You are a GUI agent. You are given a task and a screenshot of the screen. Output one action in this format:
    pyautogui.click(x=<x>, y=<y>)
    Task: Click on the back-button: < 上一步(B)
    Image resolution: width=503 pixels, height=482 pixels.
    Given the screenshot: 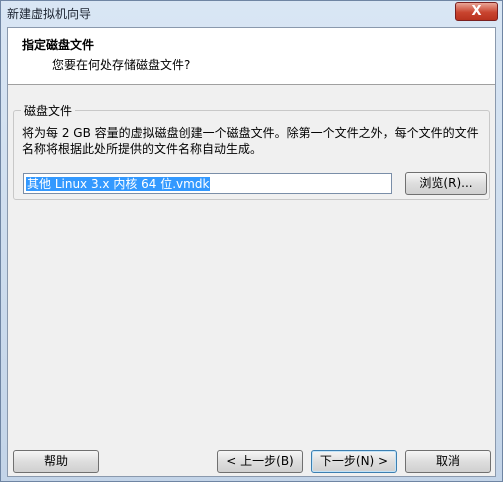 What is the action you would take?
    pyautogui.click(x=260, y=461)
    